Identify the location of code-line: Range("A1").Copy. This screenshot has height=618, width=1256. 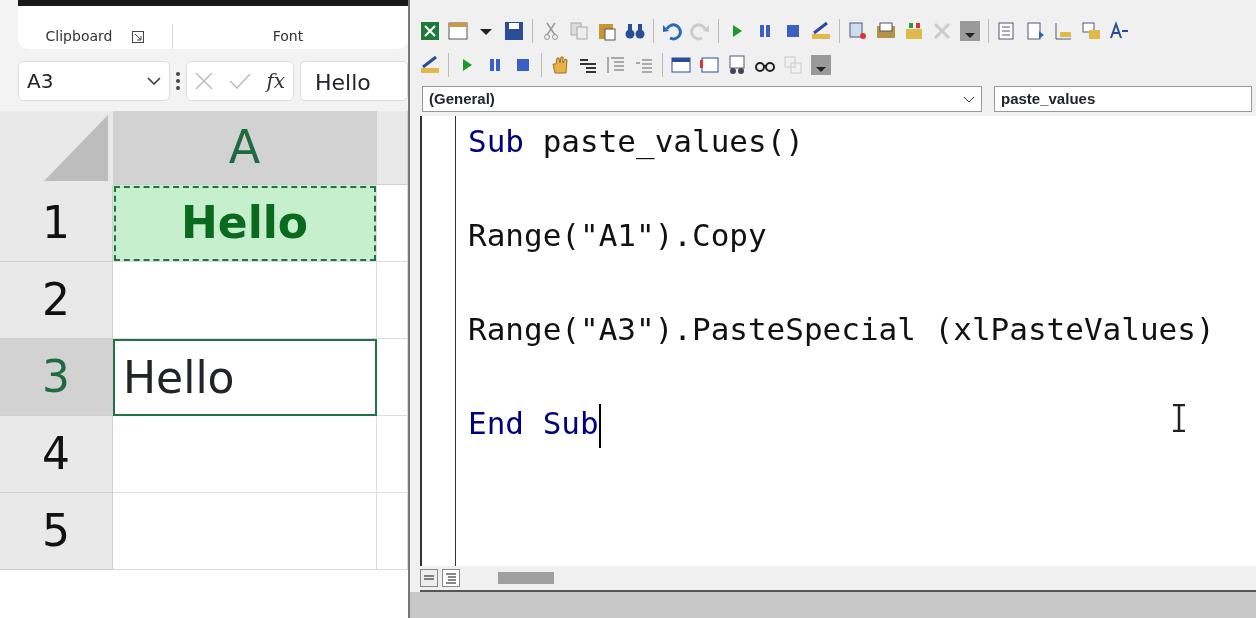
(617, 235).